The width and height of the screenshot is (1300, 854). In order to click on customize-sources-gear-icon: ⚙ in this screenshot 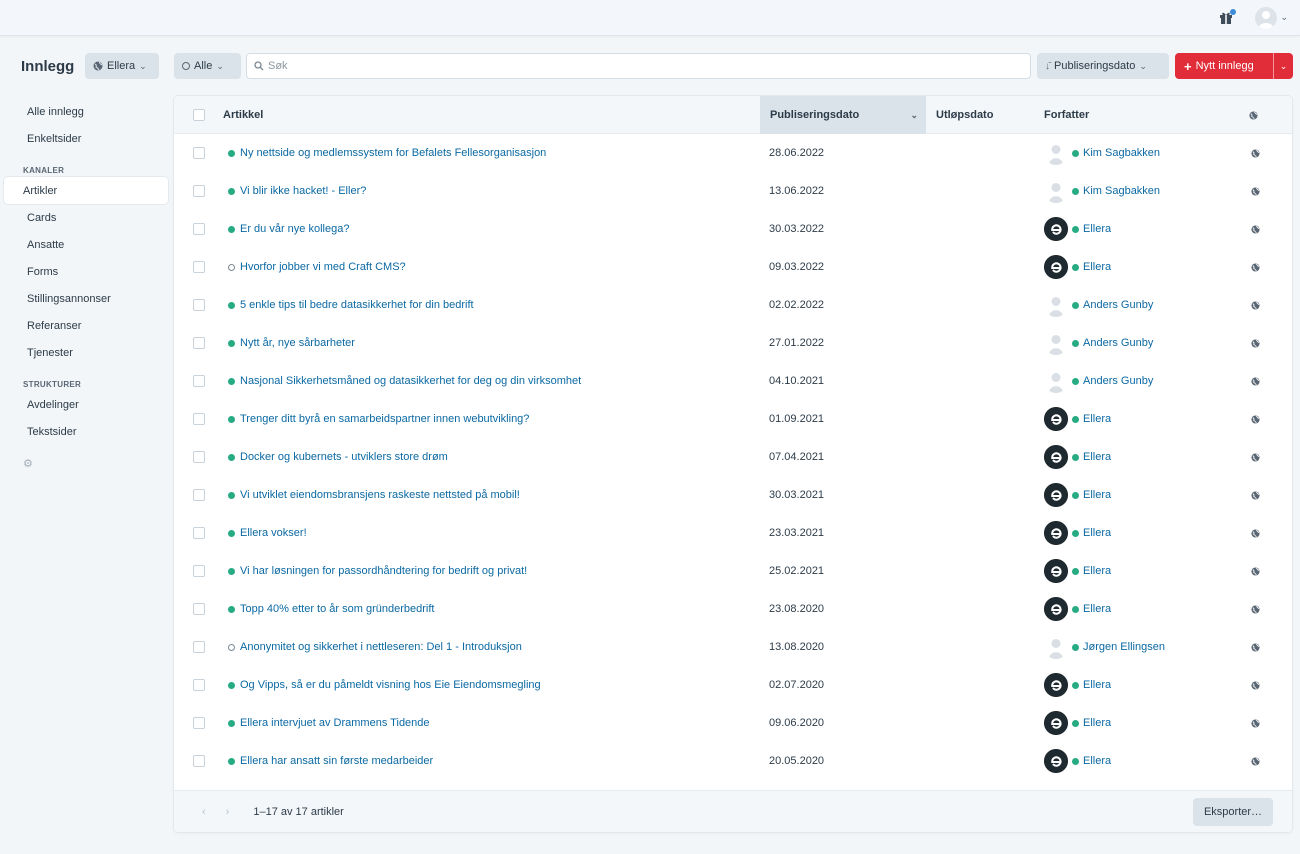, I will do `click(86, 463)`.